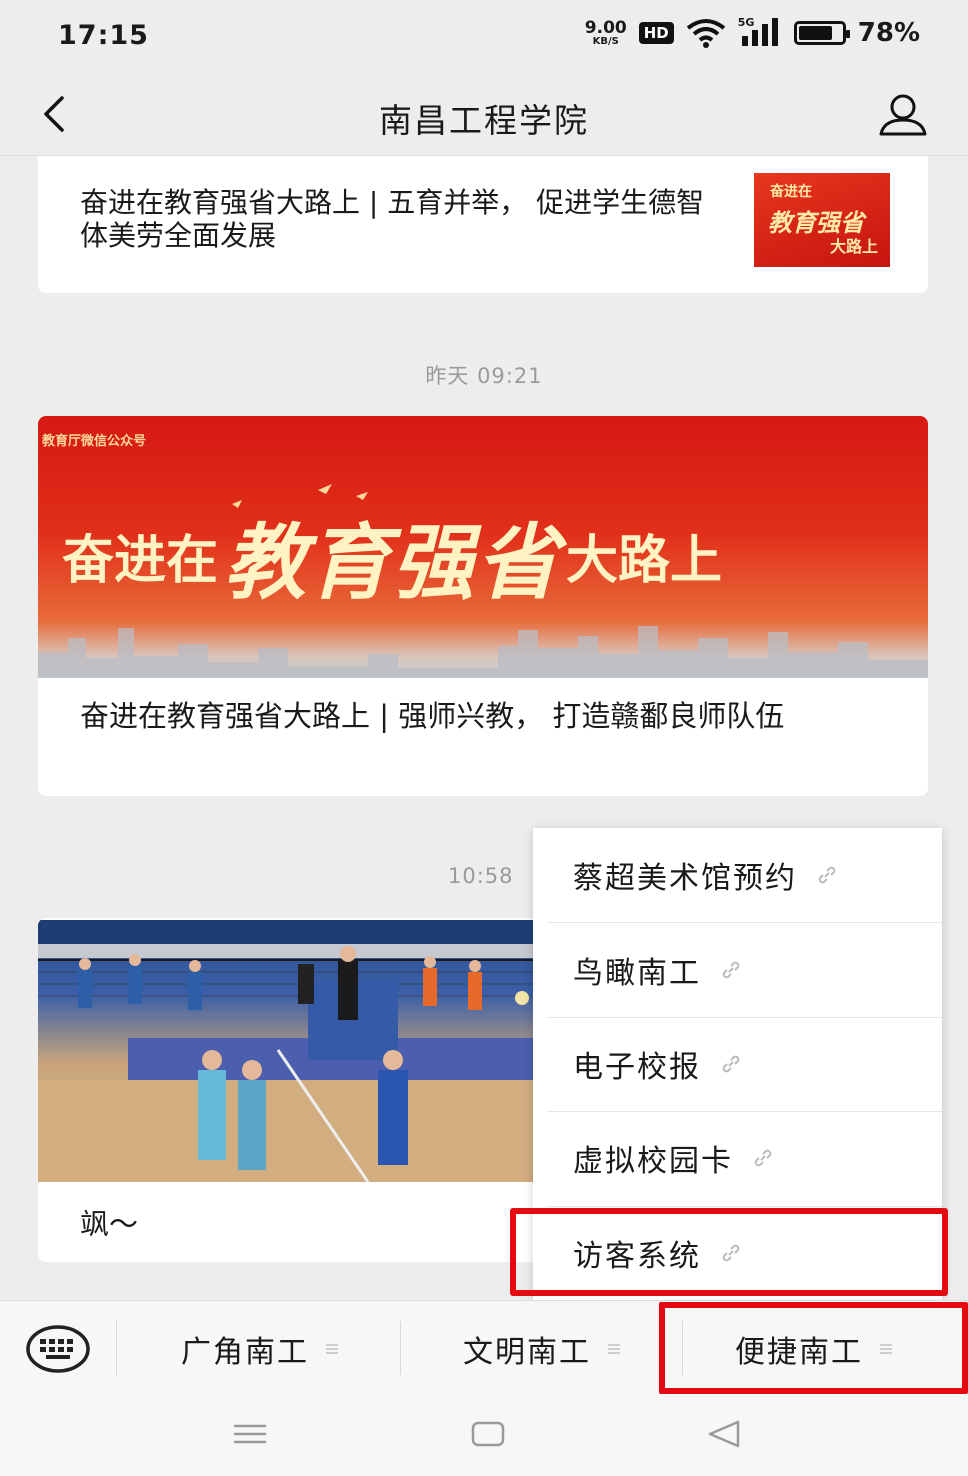 This screenshot has height=1476, width=968. What do you see at coordinates (637, 1256) in the screenshot?
I see `menu-item-label: 访客系统` at bounding box center [637, 1256].